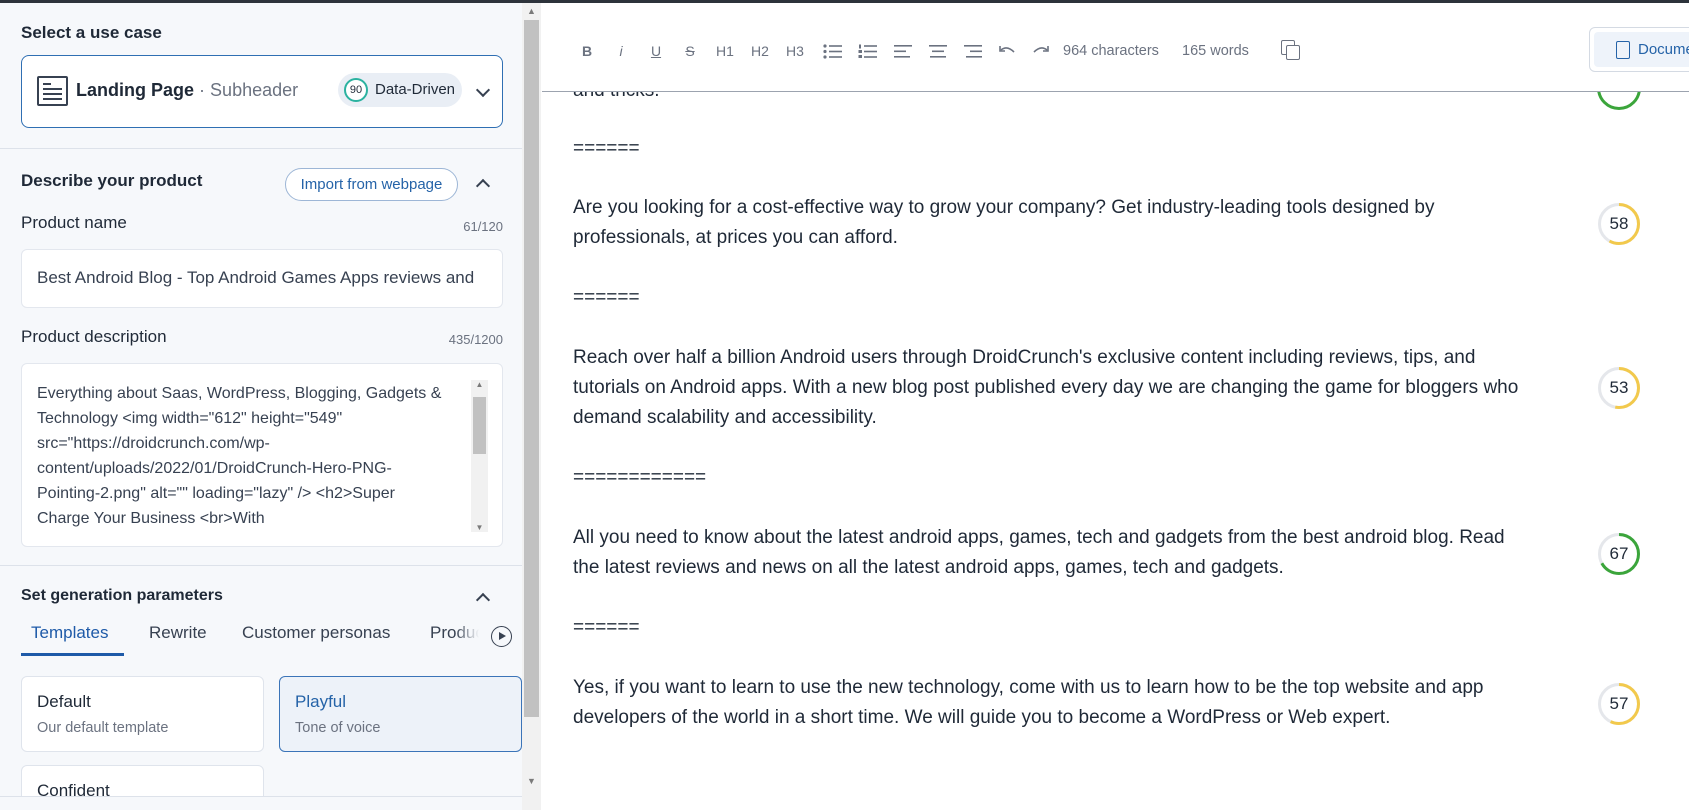  What do you see at coordinates (483, 90) in the screenshot?
I see `chevron-down-icon` at bounding box center [483, 90].